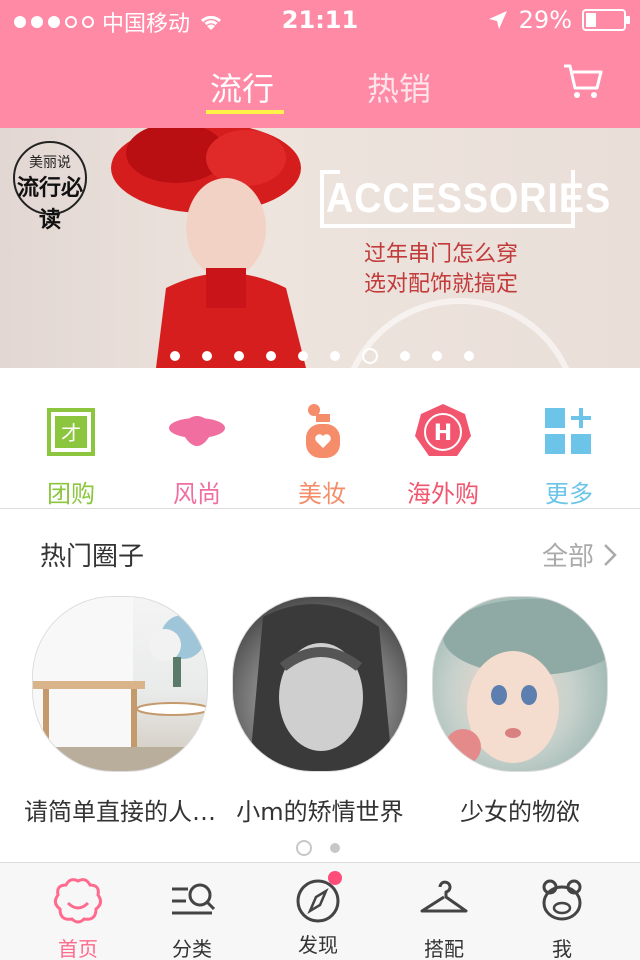  I want to click on top-header: 中国移动 21:11 29% 流行 热销, so click(320, 64).